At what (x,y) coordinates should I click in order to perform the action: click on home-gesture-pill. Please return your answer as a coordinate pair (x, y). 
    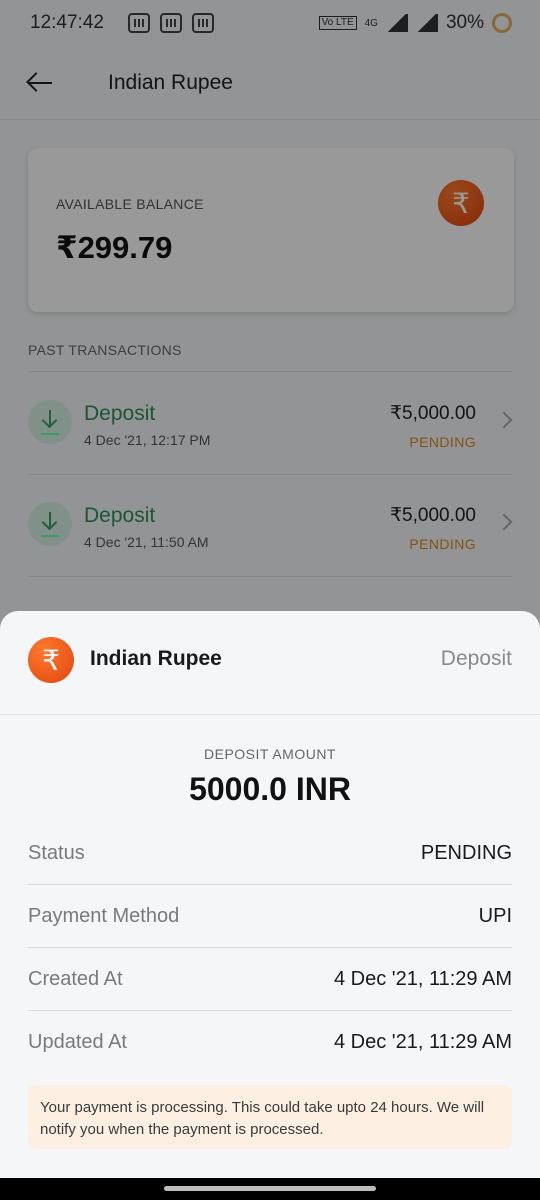
    Looking at the image, I should click on (270, 1188).